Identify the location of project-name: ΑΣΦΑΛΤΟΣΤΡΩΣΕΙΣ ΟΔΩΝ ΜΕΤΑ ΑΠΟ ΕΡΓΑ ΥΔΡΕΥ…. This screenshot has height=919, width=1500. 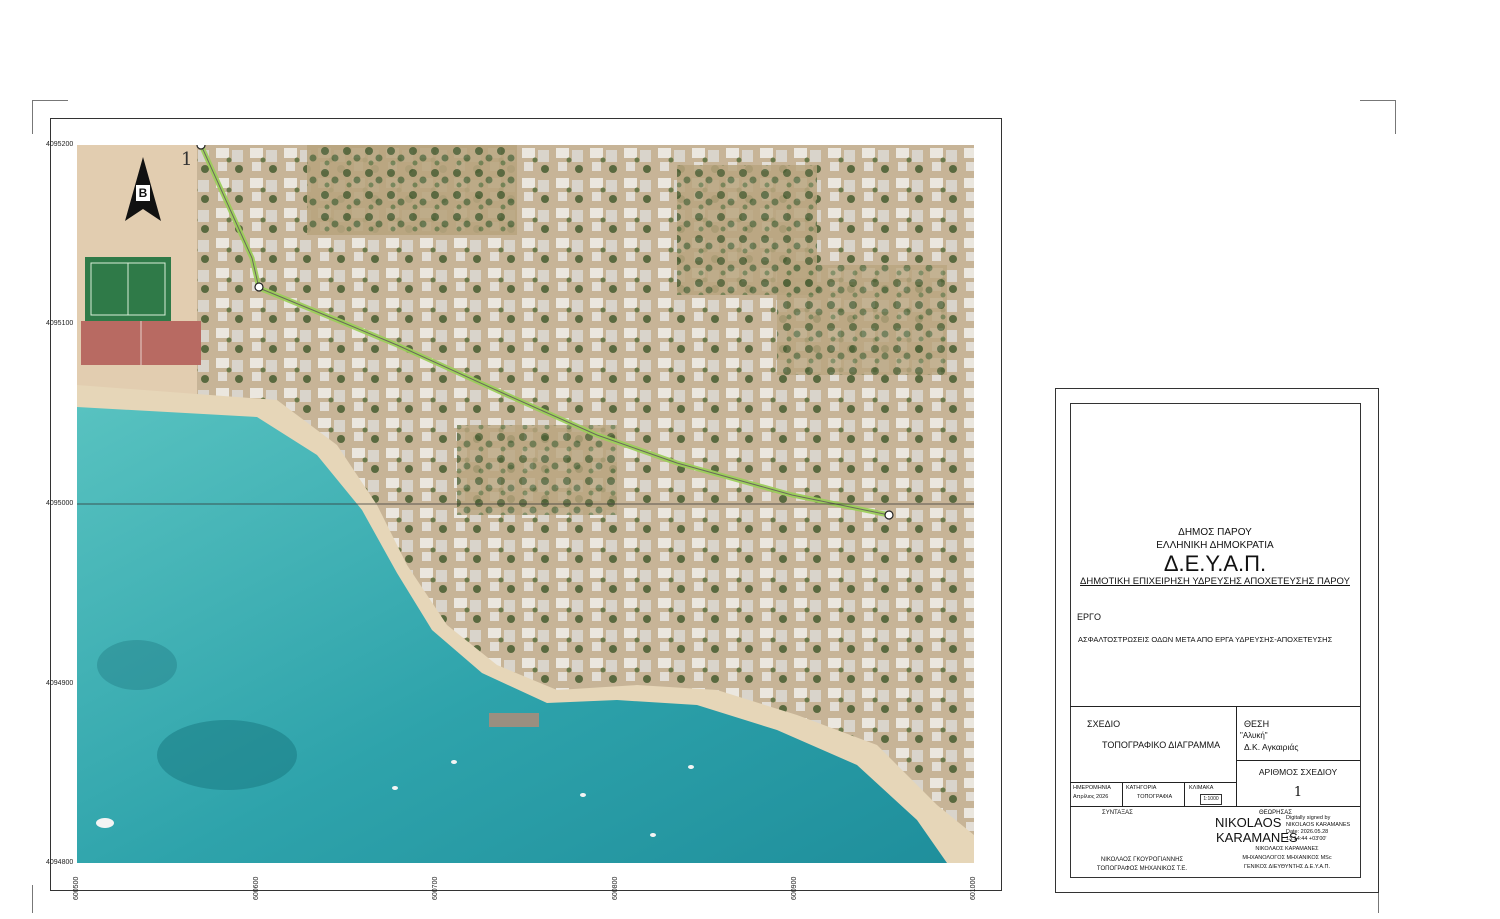
(1205, 639).